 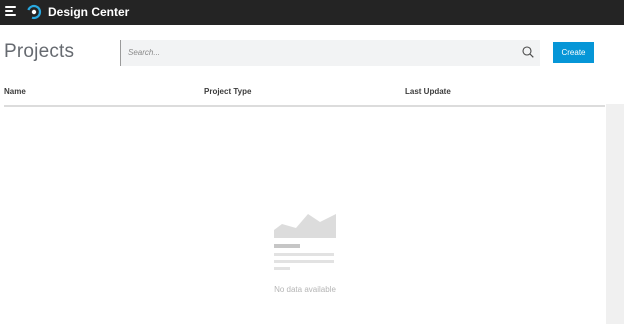 I want to click on search-box, so click(x=330, y=53).